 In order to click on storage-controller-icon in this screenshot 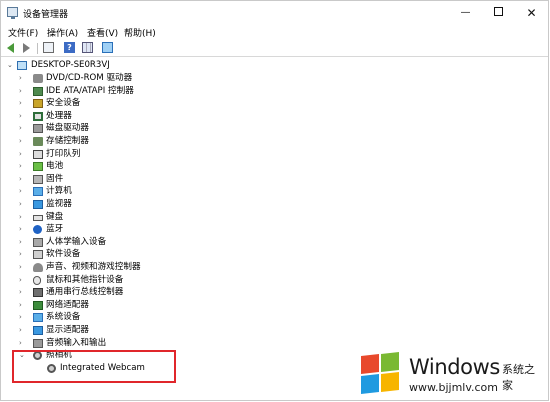, I will do `click(38, 141)`.